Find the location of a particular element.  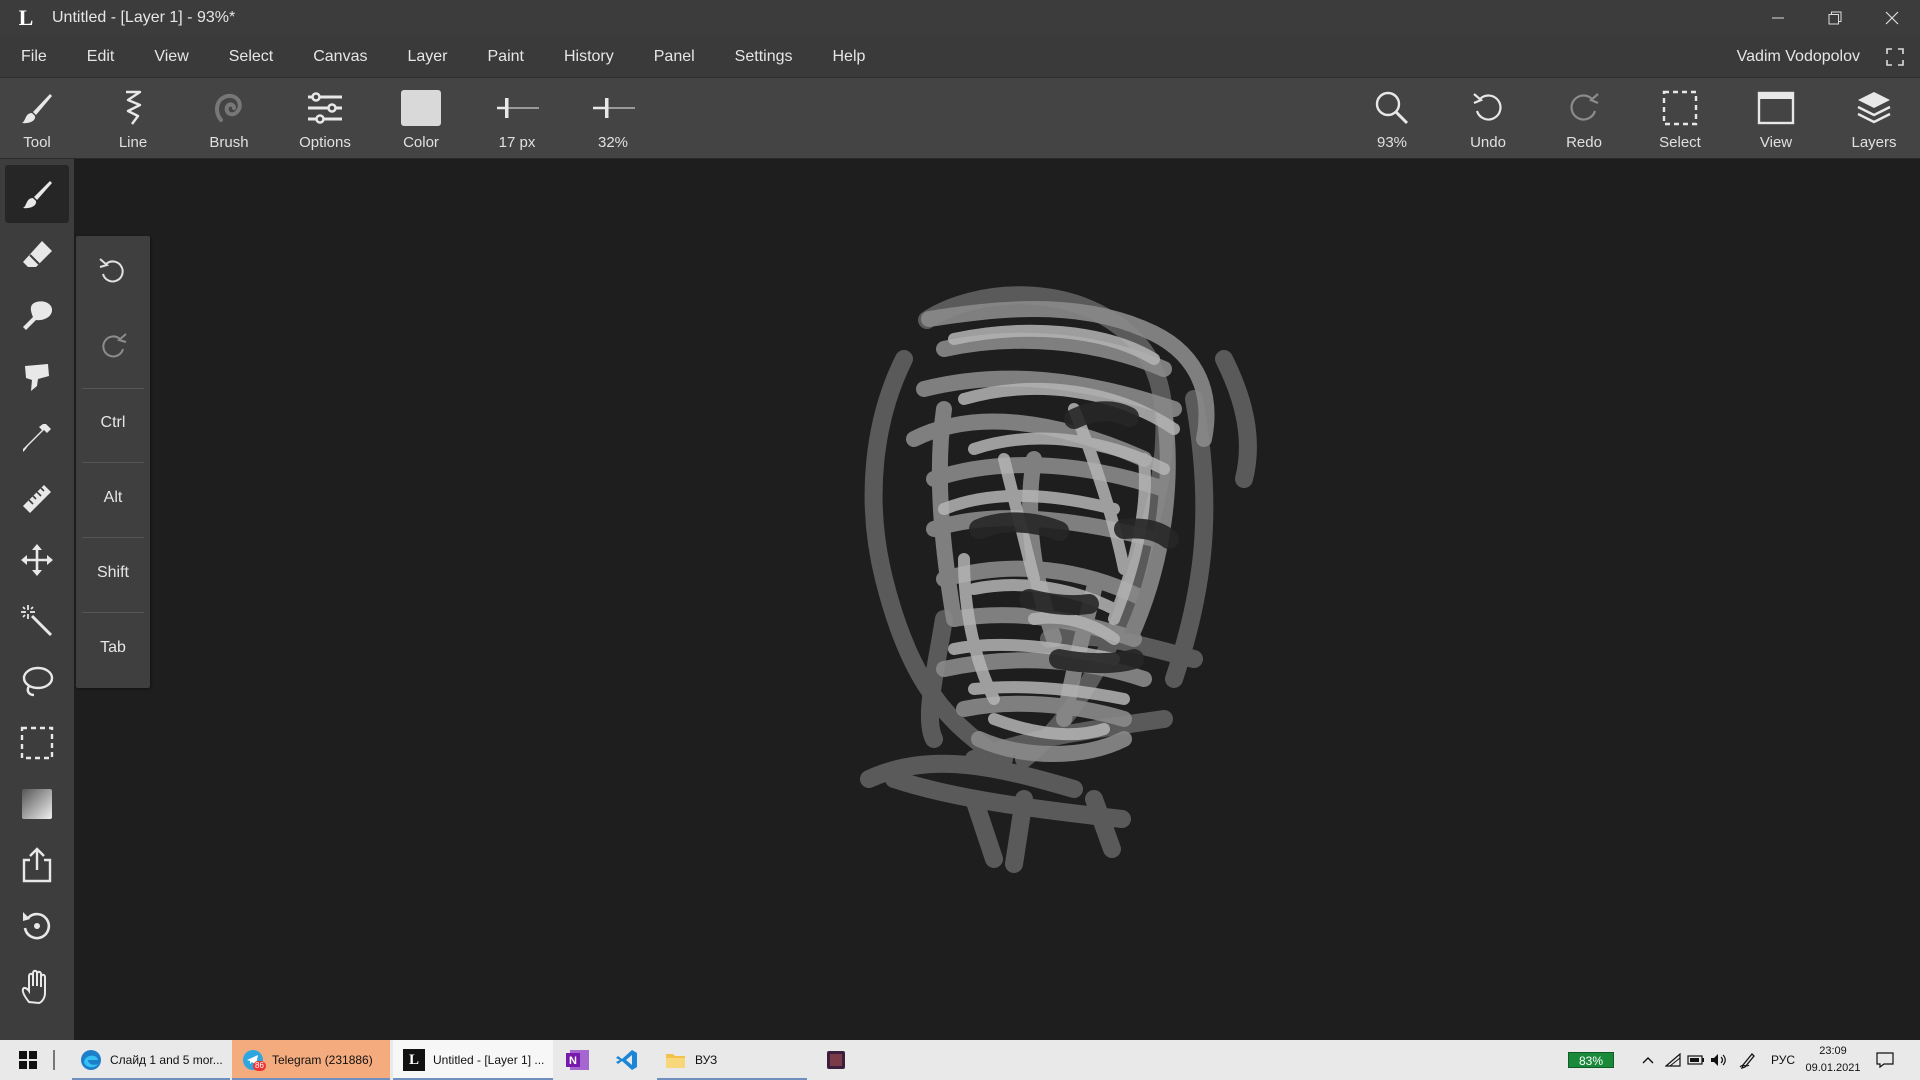

tool-magic-wand is located at coordinates (37, 621).